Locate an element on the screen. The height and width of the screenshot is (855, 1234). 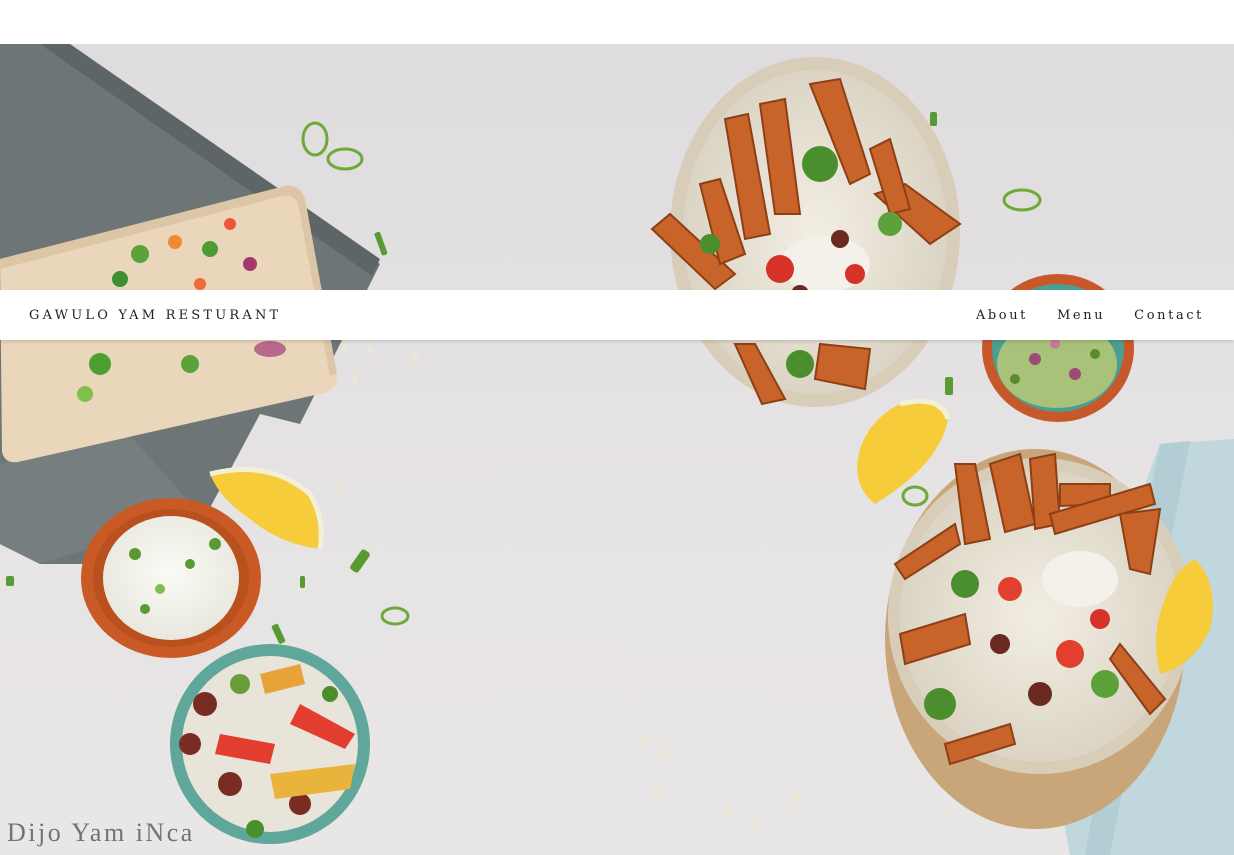
sour-cream-bowl is located at coordinates (171, 578).